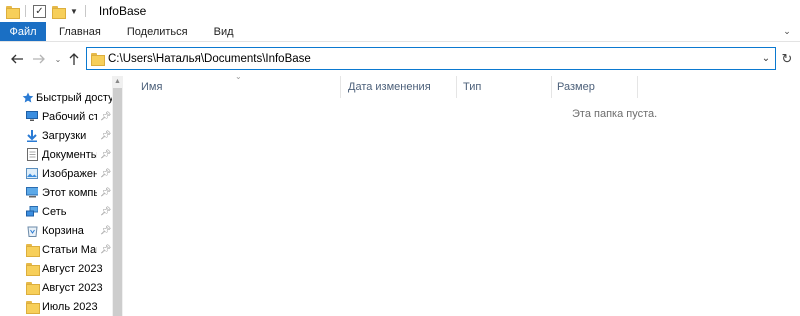 This screenshot has height=316, width=800. What do you see at coordinates (63, 230) in the screenshot?
I see `sidebar-item-label: Корзина` at bounding box center [63, 230].